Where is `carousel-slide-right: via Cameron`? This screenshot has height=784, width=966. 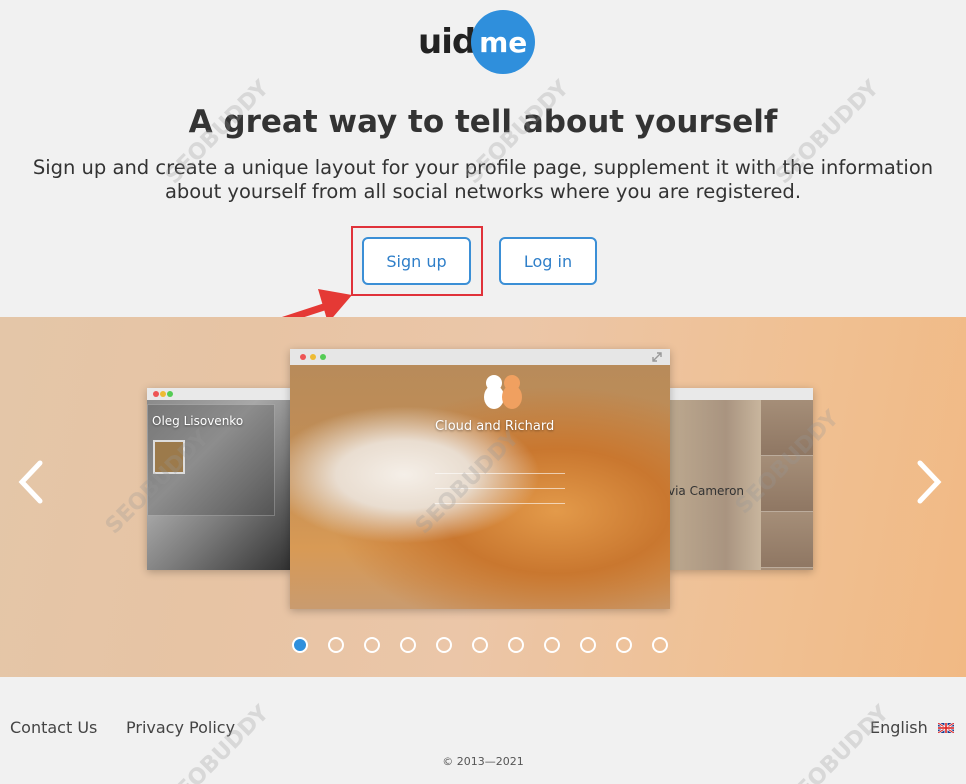
carousel-slide-right: via Cameron is located at coordinates (740, 479).